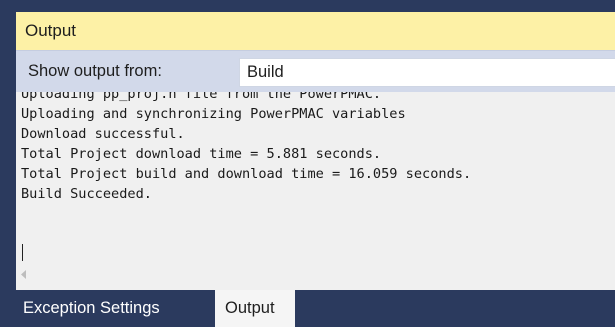  I want to click on bottom-tab-strip: Exception Settings Output, so click(315, 308).